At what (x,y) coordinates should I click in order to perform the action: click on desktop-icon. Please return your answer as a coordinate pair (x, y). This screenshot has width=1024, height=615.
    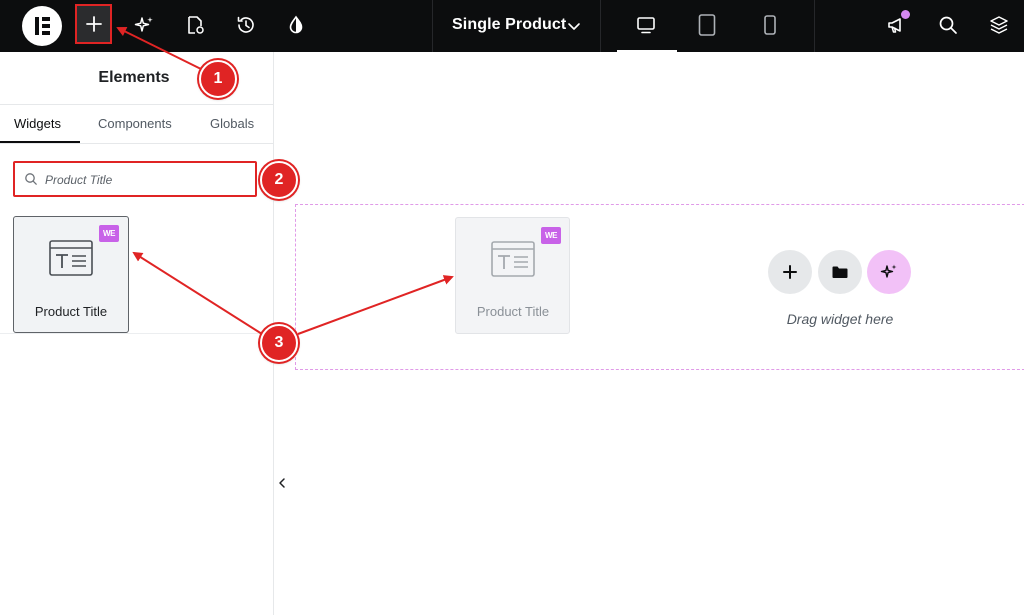
    Looking at the image, I should click on (646, 25).